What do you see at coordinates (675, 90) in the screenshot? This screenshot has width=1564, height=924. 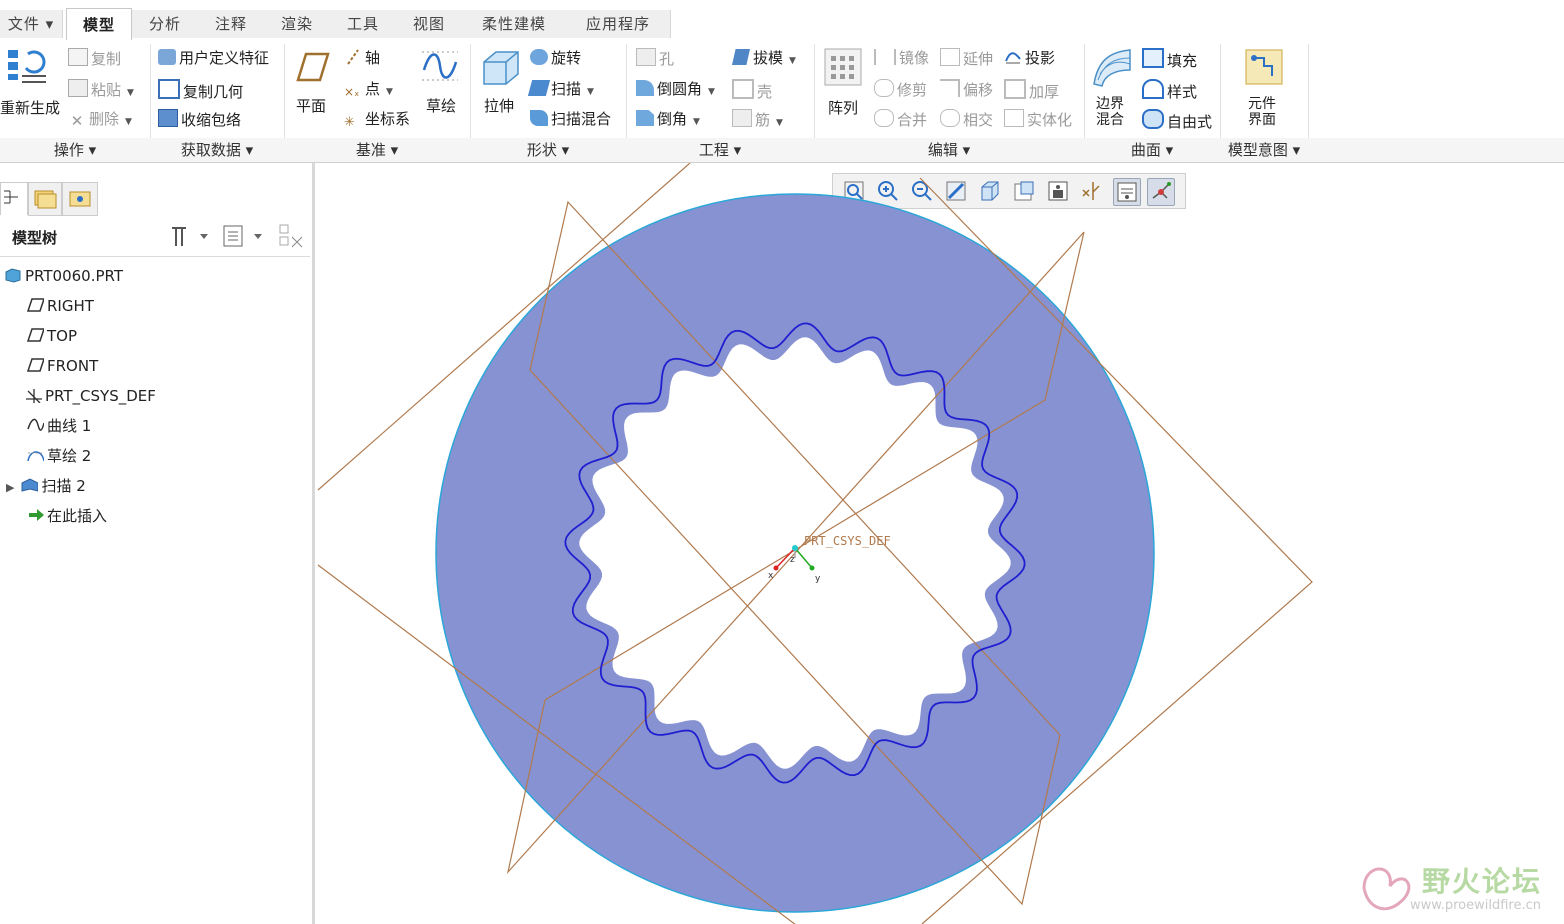 I see `round-button: 倒圆角 ▼` at bounding box center [675, 90].